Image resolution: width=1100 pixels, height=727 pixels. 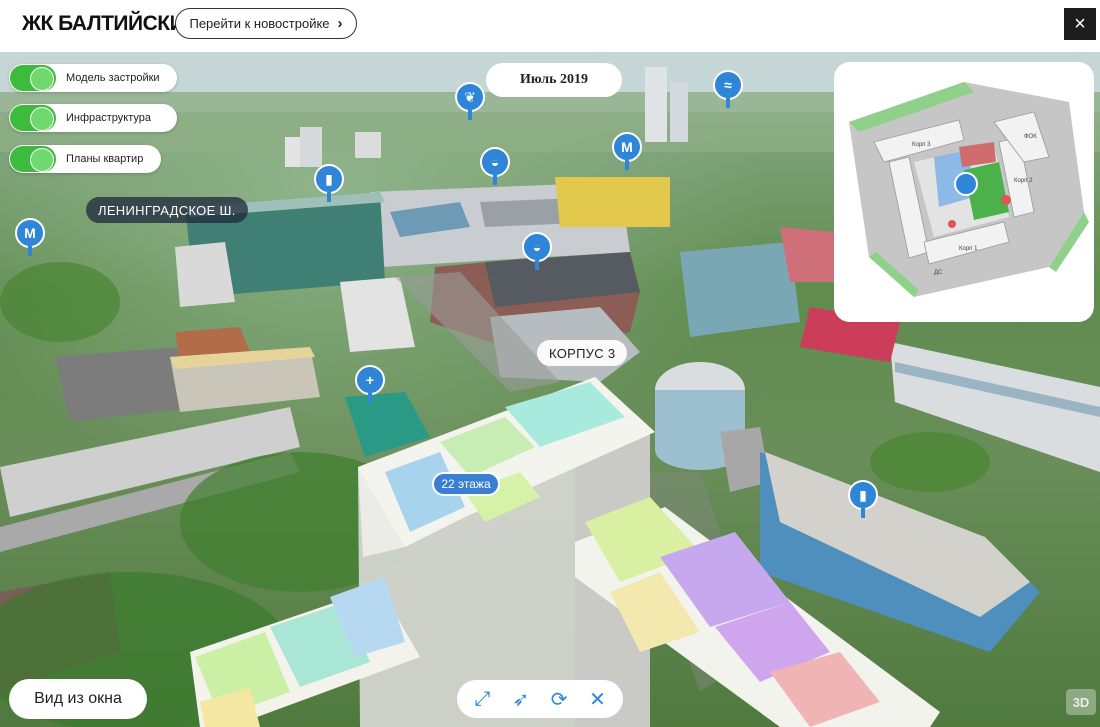 I want to click on water-icon: ≈, so click(x=728, y=85).